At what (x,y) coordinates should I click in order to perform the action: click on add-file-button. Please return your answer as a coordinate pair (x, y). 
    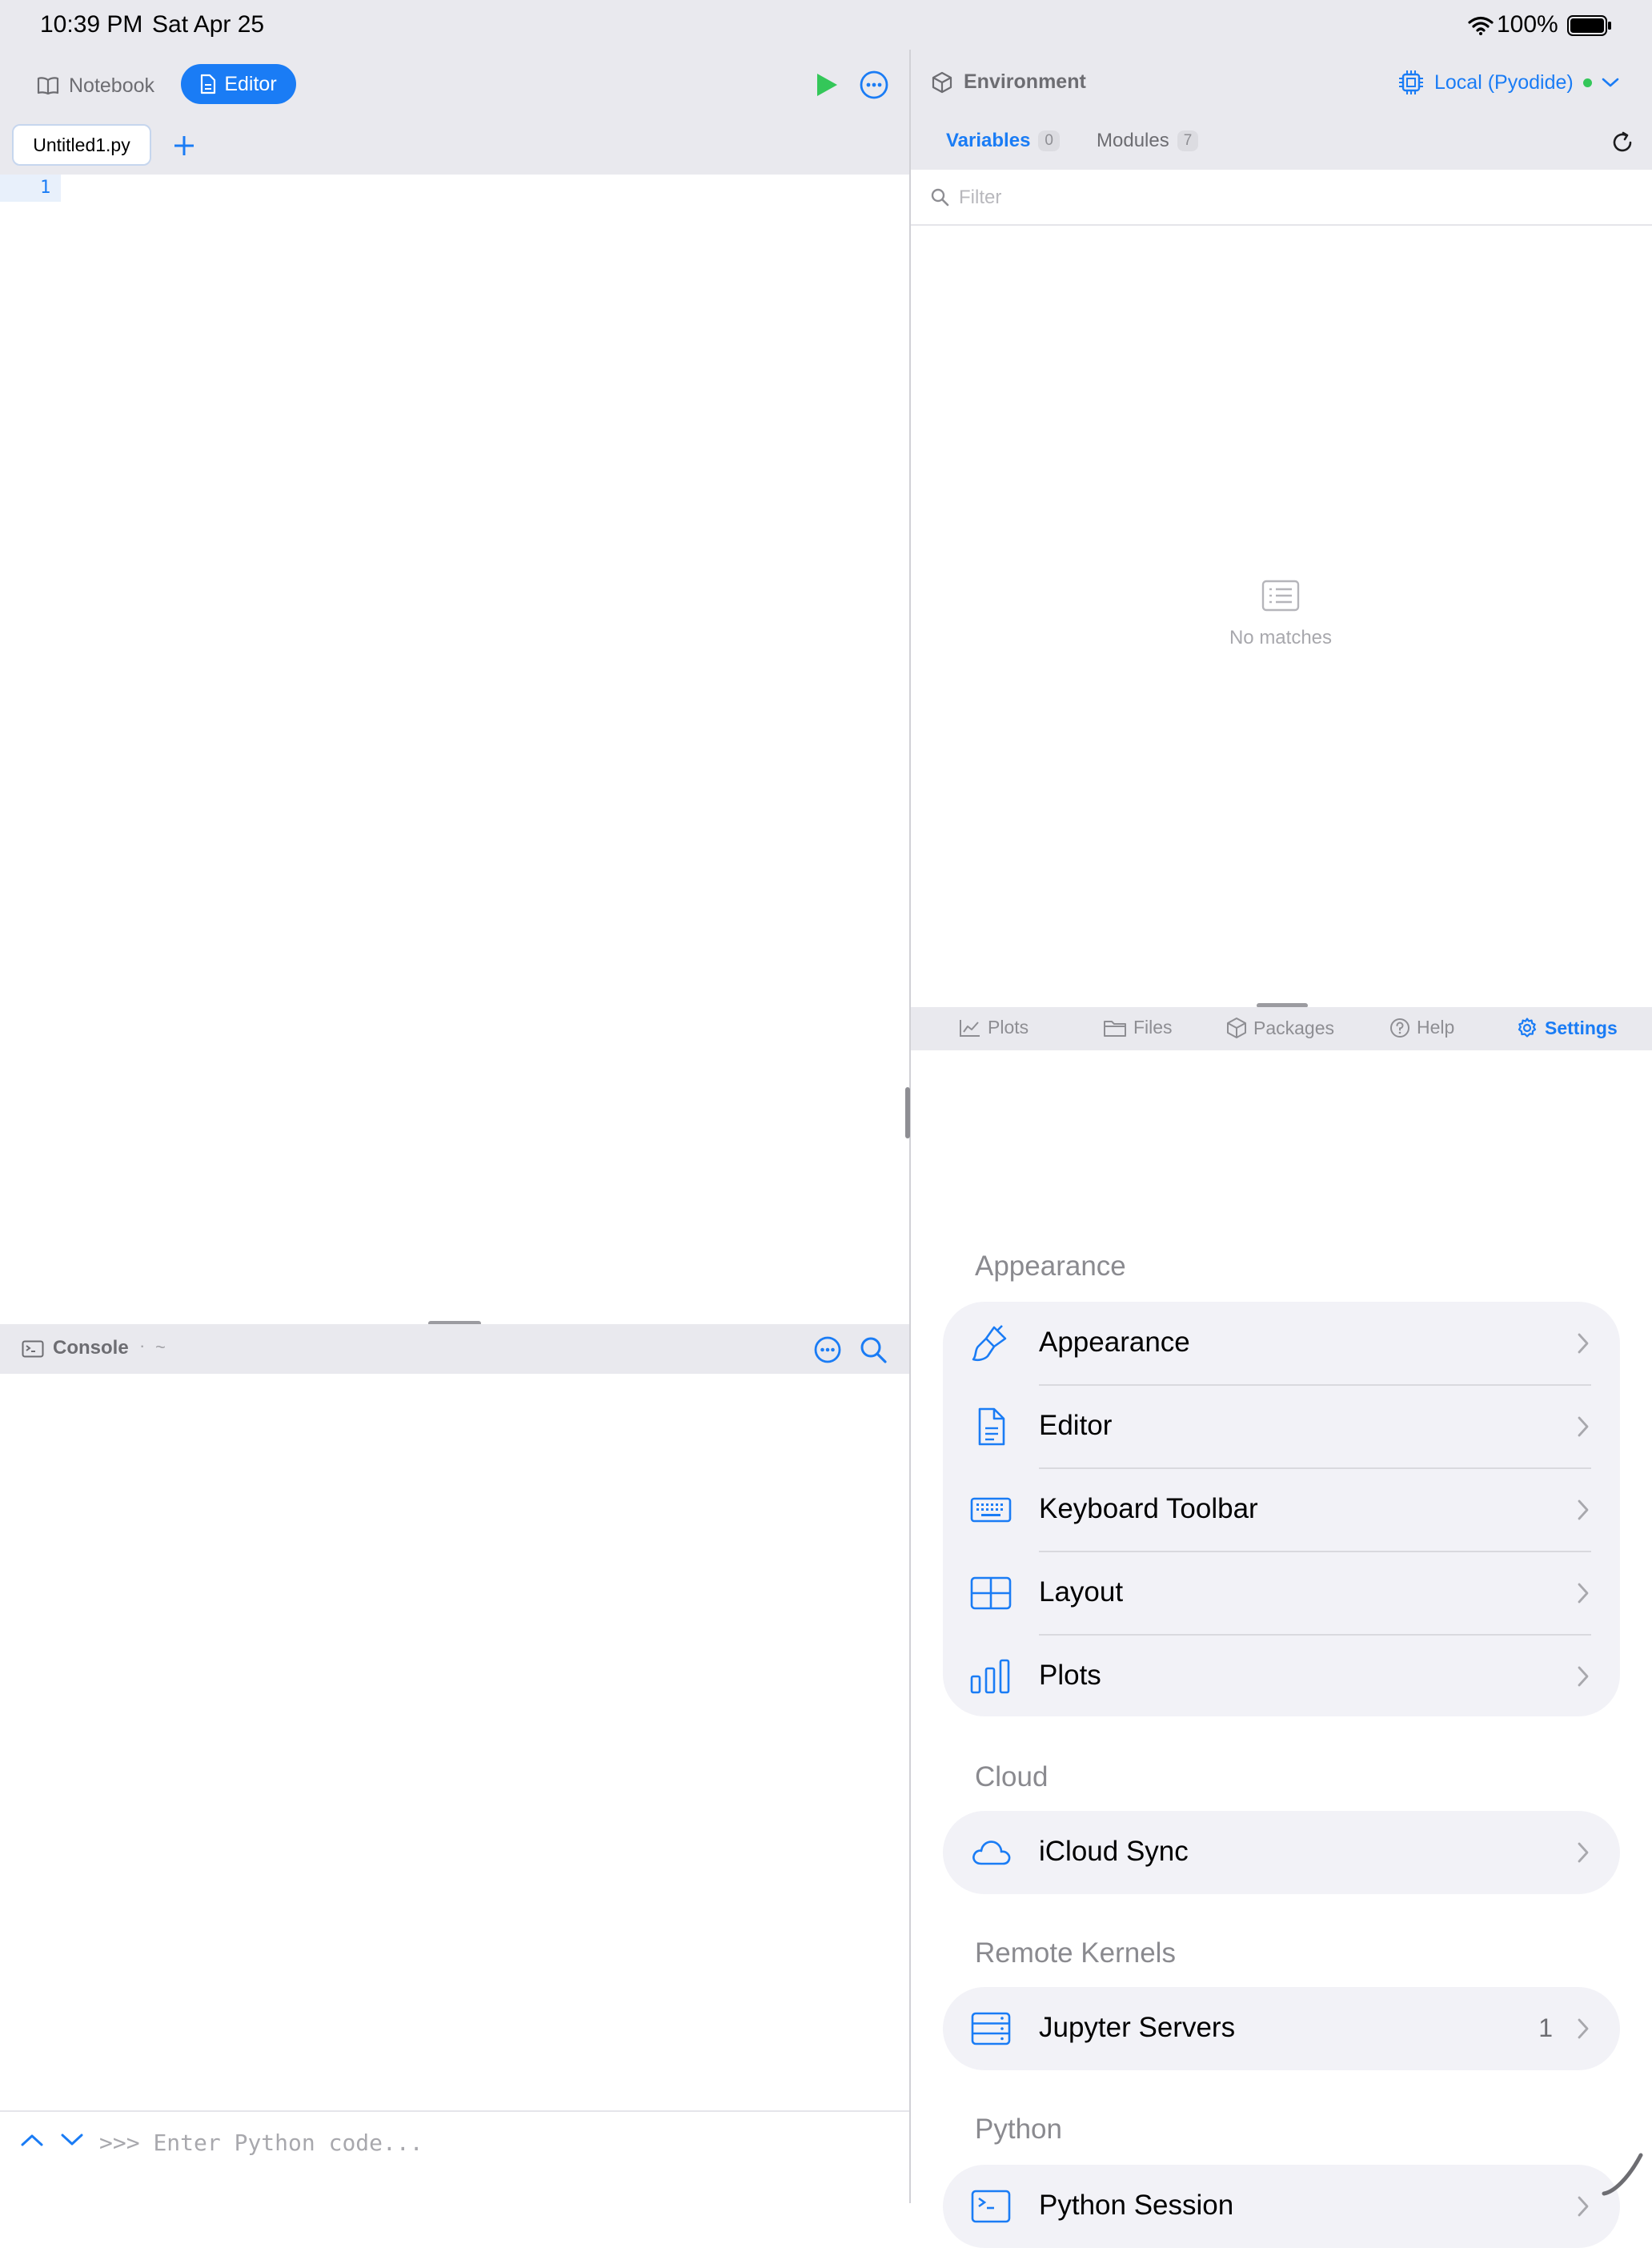
    Looking at the image, I should click on (184, 145).